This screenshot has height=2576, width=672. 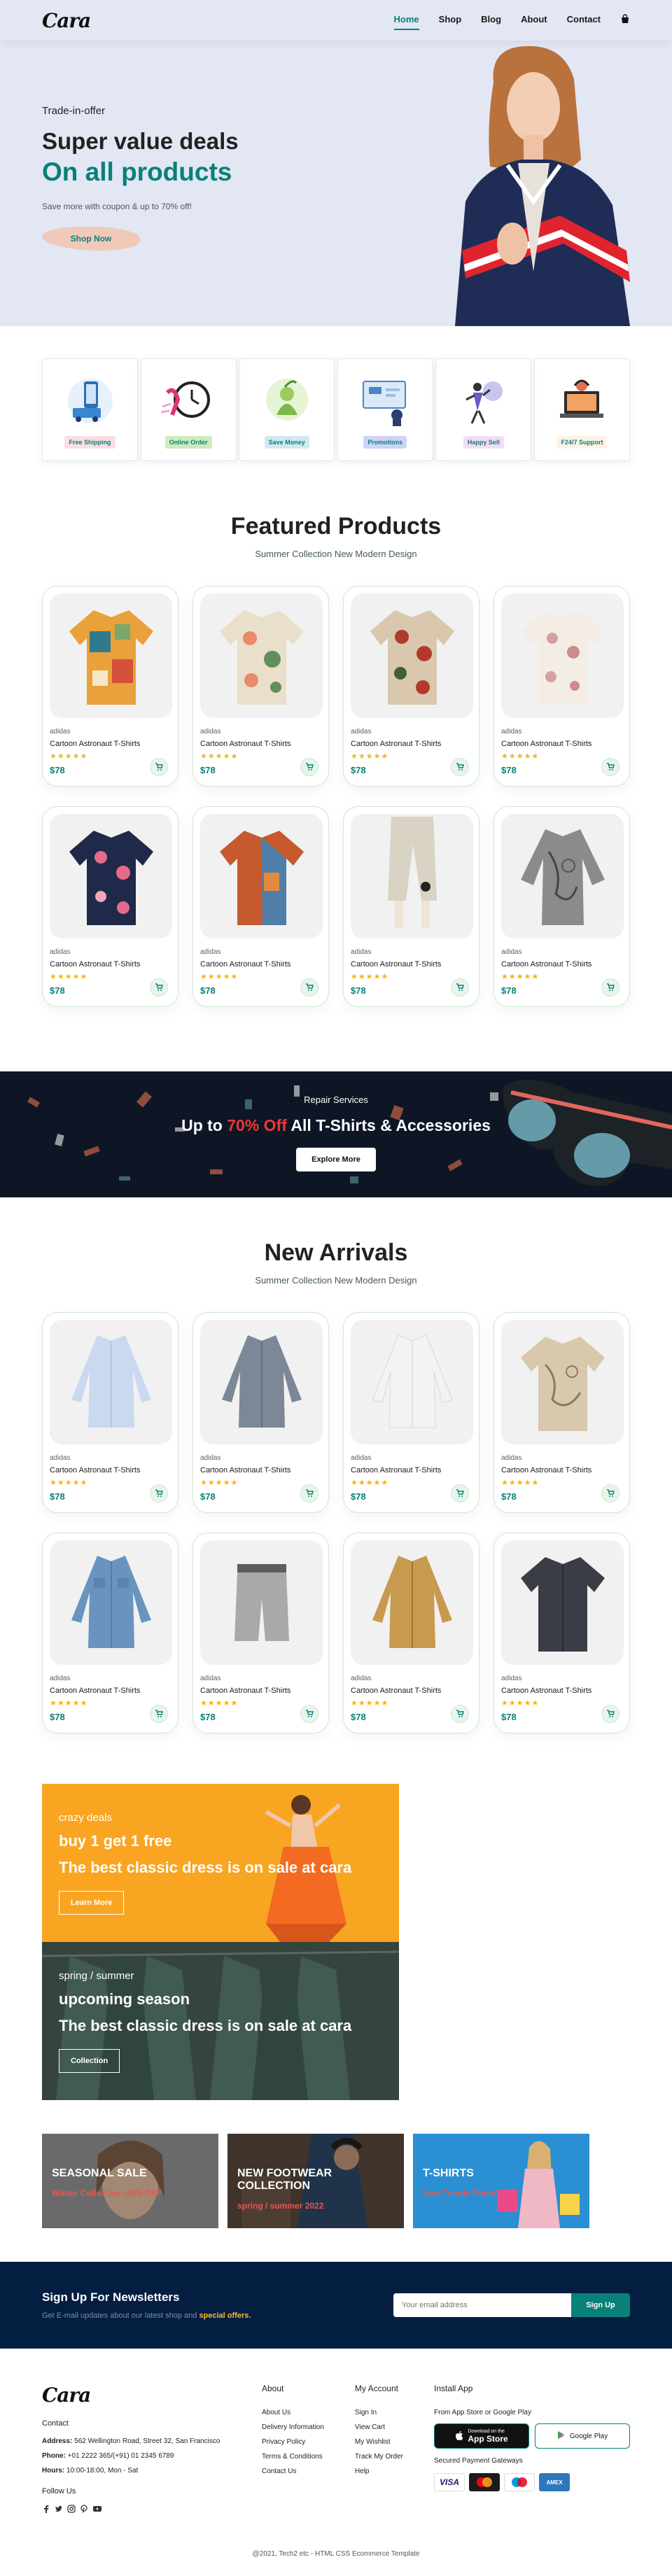 I want to click on footer-phone: Phone: +01 2222 365/(+91) 01 2345 6789, so click(x=136, y=2456).